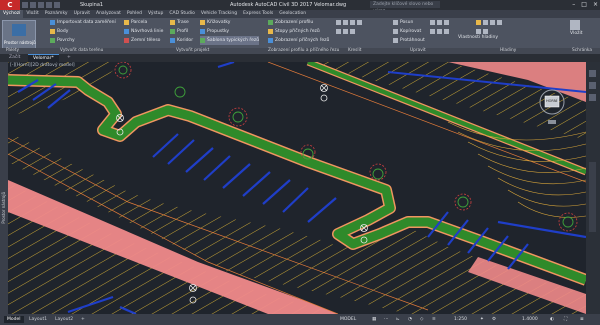  I want to click on ribbon-col-parcel: Parcela Návrhová linie Zemní těleso, so click(143, 31).